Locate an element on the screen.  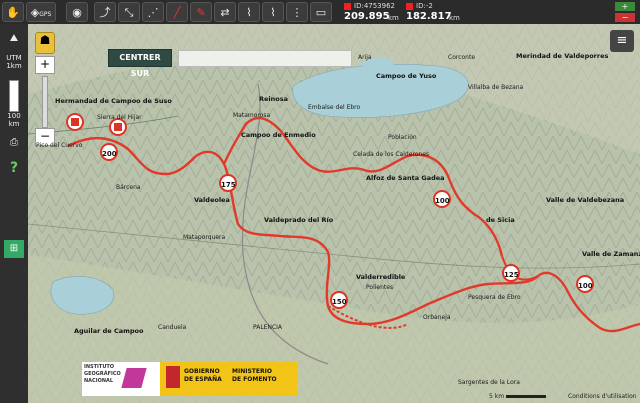
track2-distance: 182.817 is located at coordinates (429, 16).